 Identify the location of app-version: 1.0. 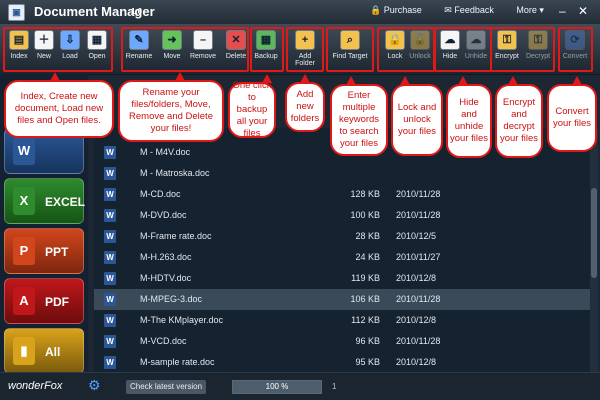
(137, 11).